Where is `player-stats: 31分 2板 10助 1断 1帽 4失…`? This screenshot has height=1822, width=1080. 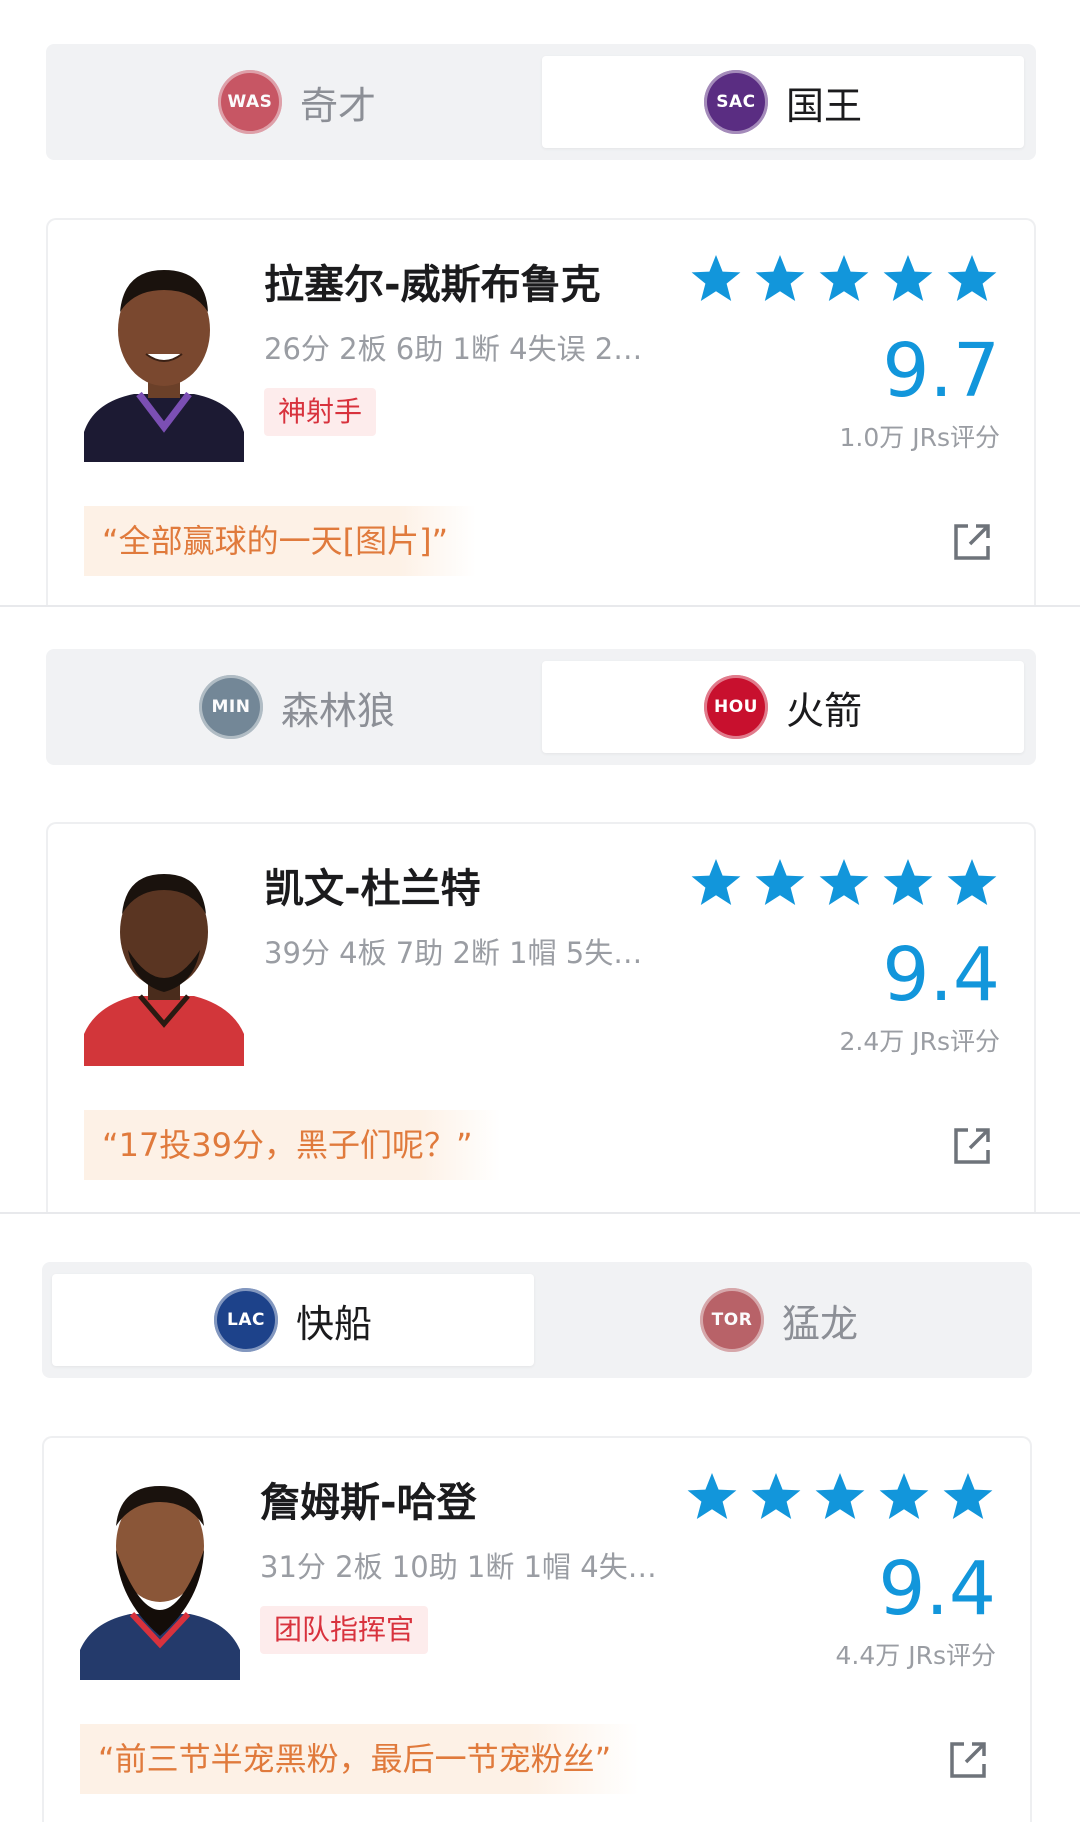 player-stats: 31分 2板 10助 1断 1帽 4失… is located at coordinates (458, 1567).